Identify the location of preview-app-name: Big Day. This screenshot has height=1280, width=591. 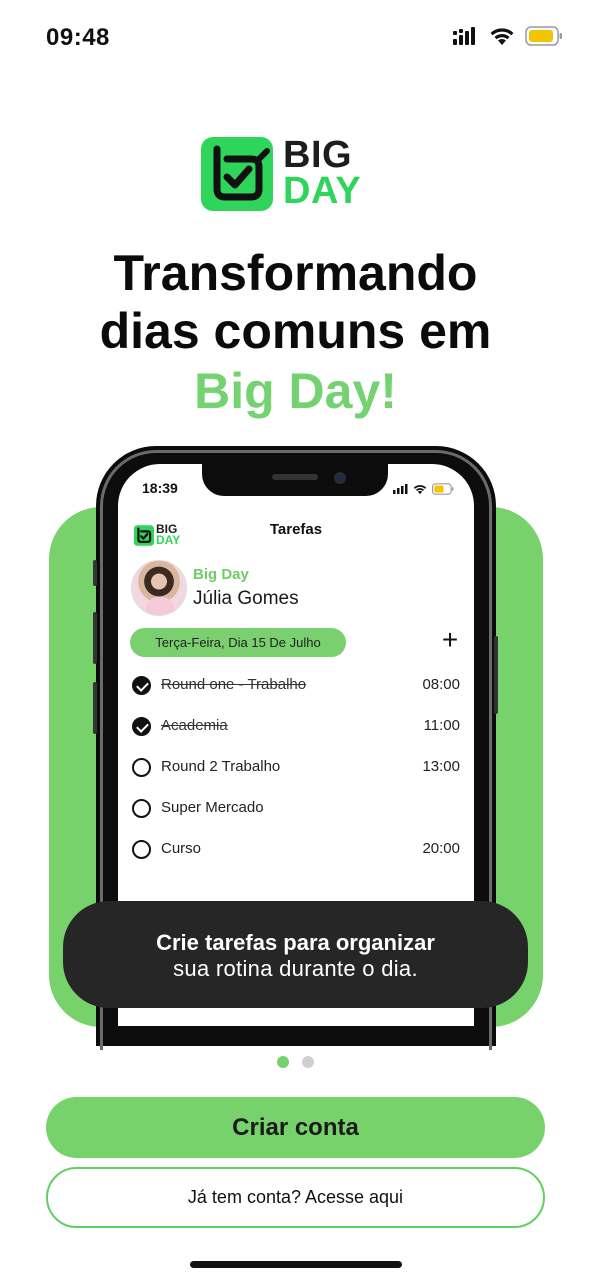
(221, 574).